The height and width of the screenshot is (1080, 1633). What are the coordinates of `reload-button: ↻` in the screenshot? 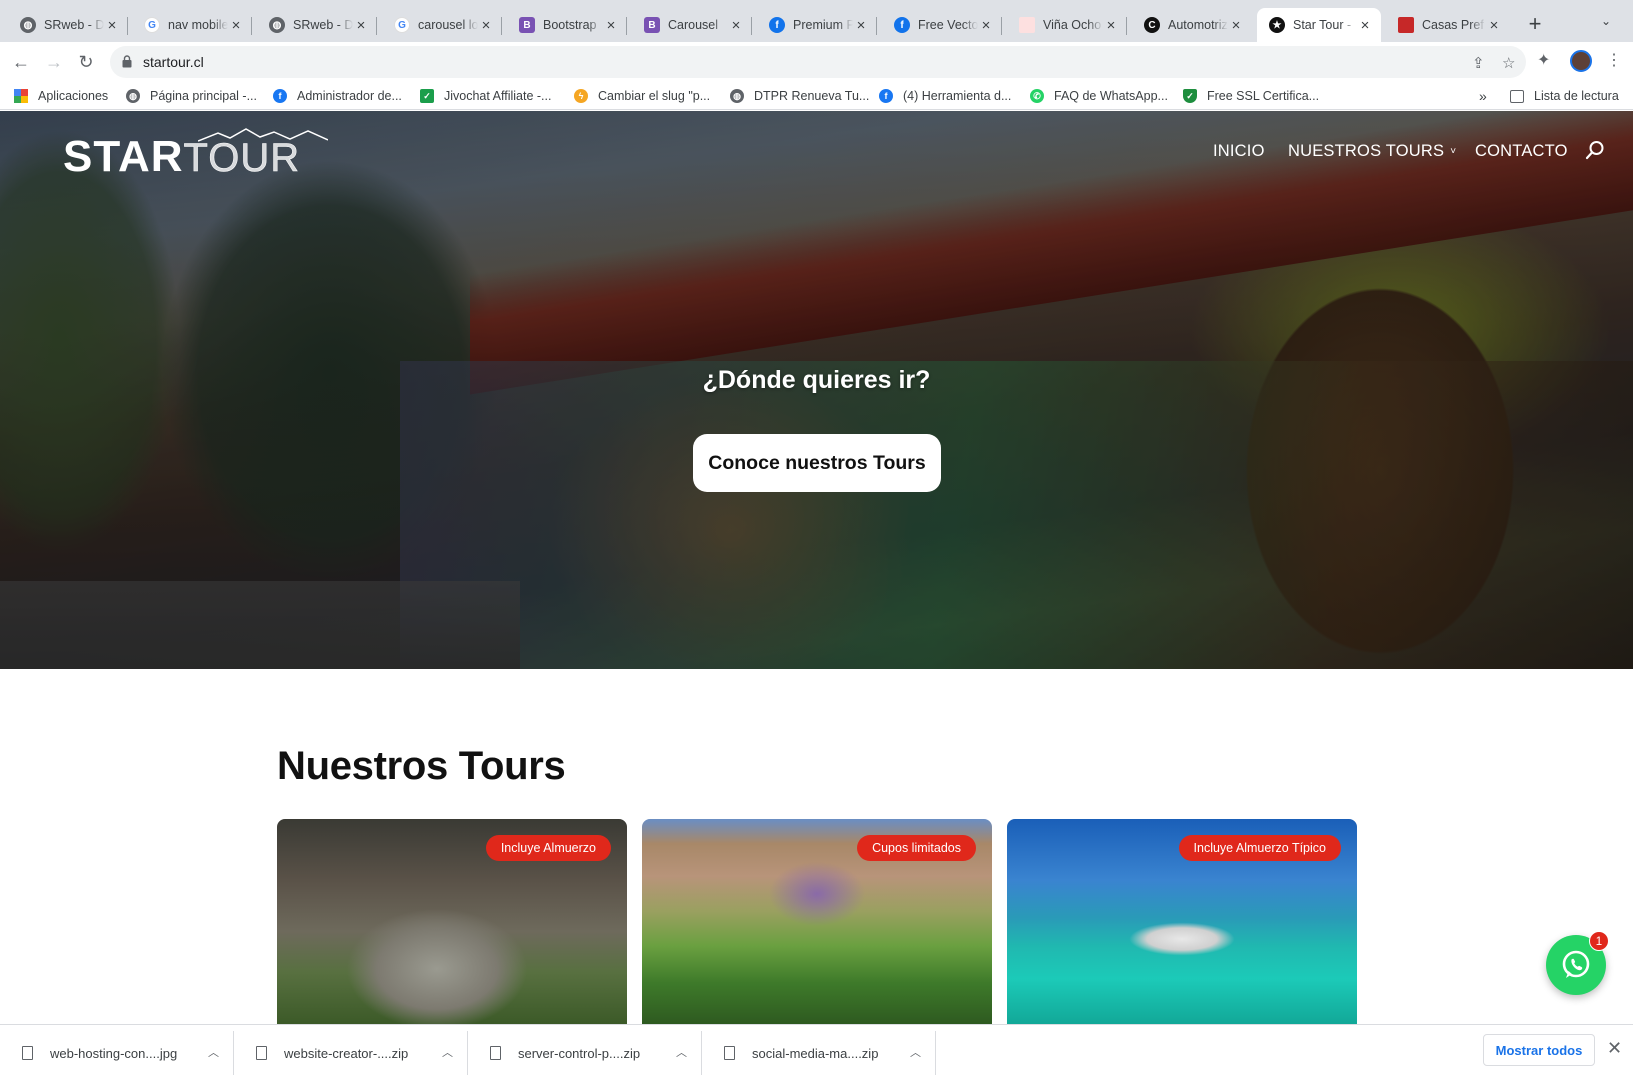 It's located at (86, 62).